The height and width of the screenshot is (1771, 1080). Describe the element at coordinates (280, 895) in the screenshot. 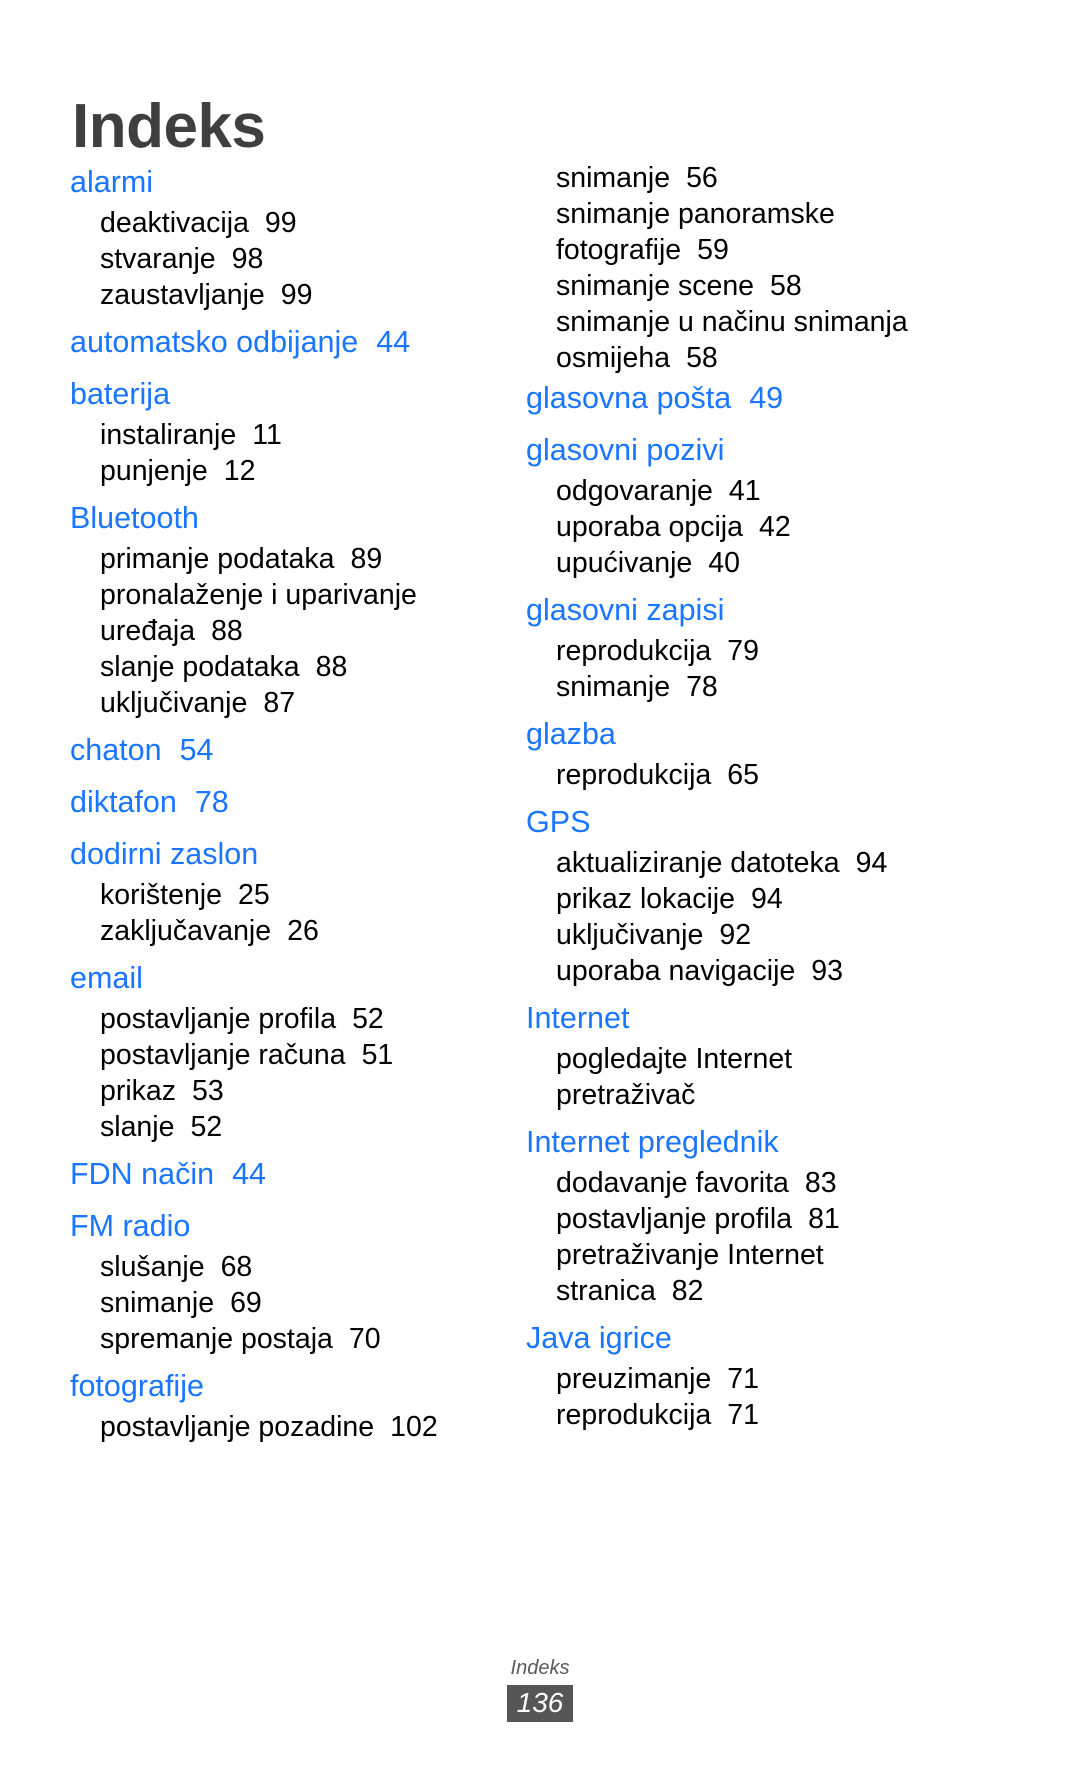

I see `index-subentry: korištenje 25` at that location.